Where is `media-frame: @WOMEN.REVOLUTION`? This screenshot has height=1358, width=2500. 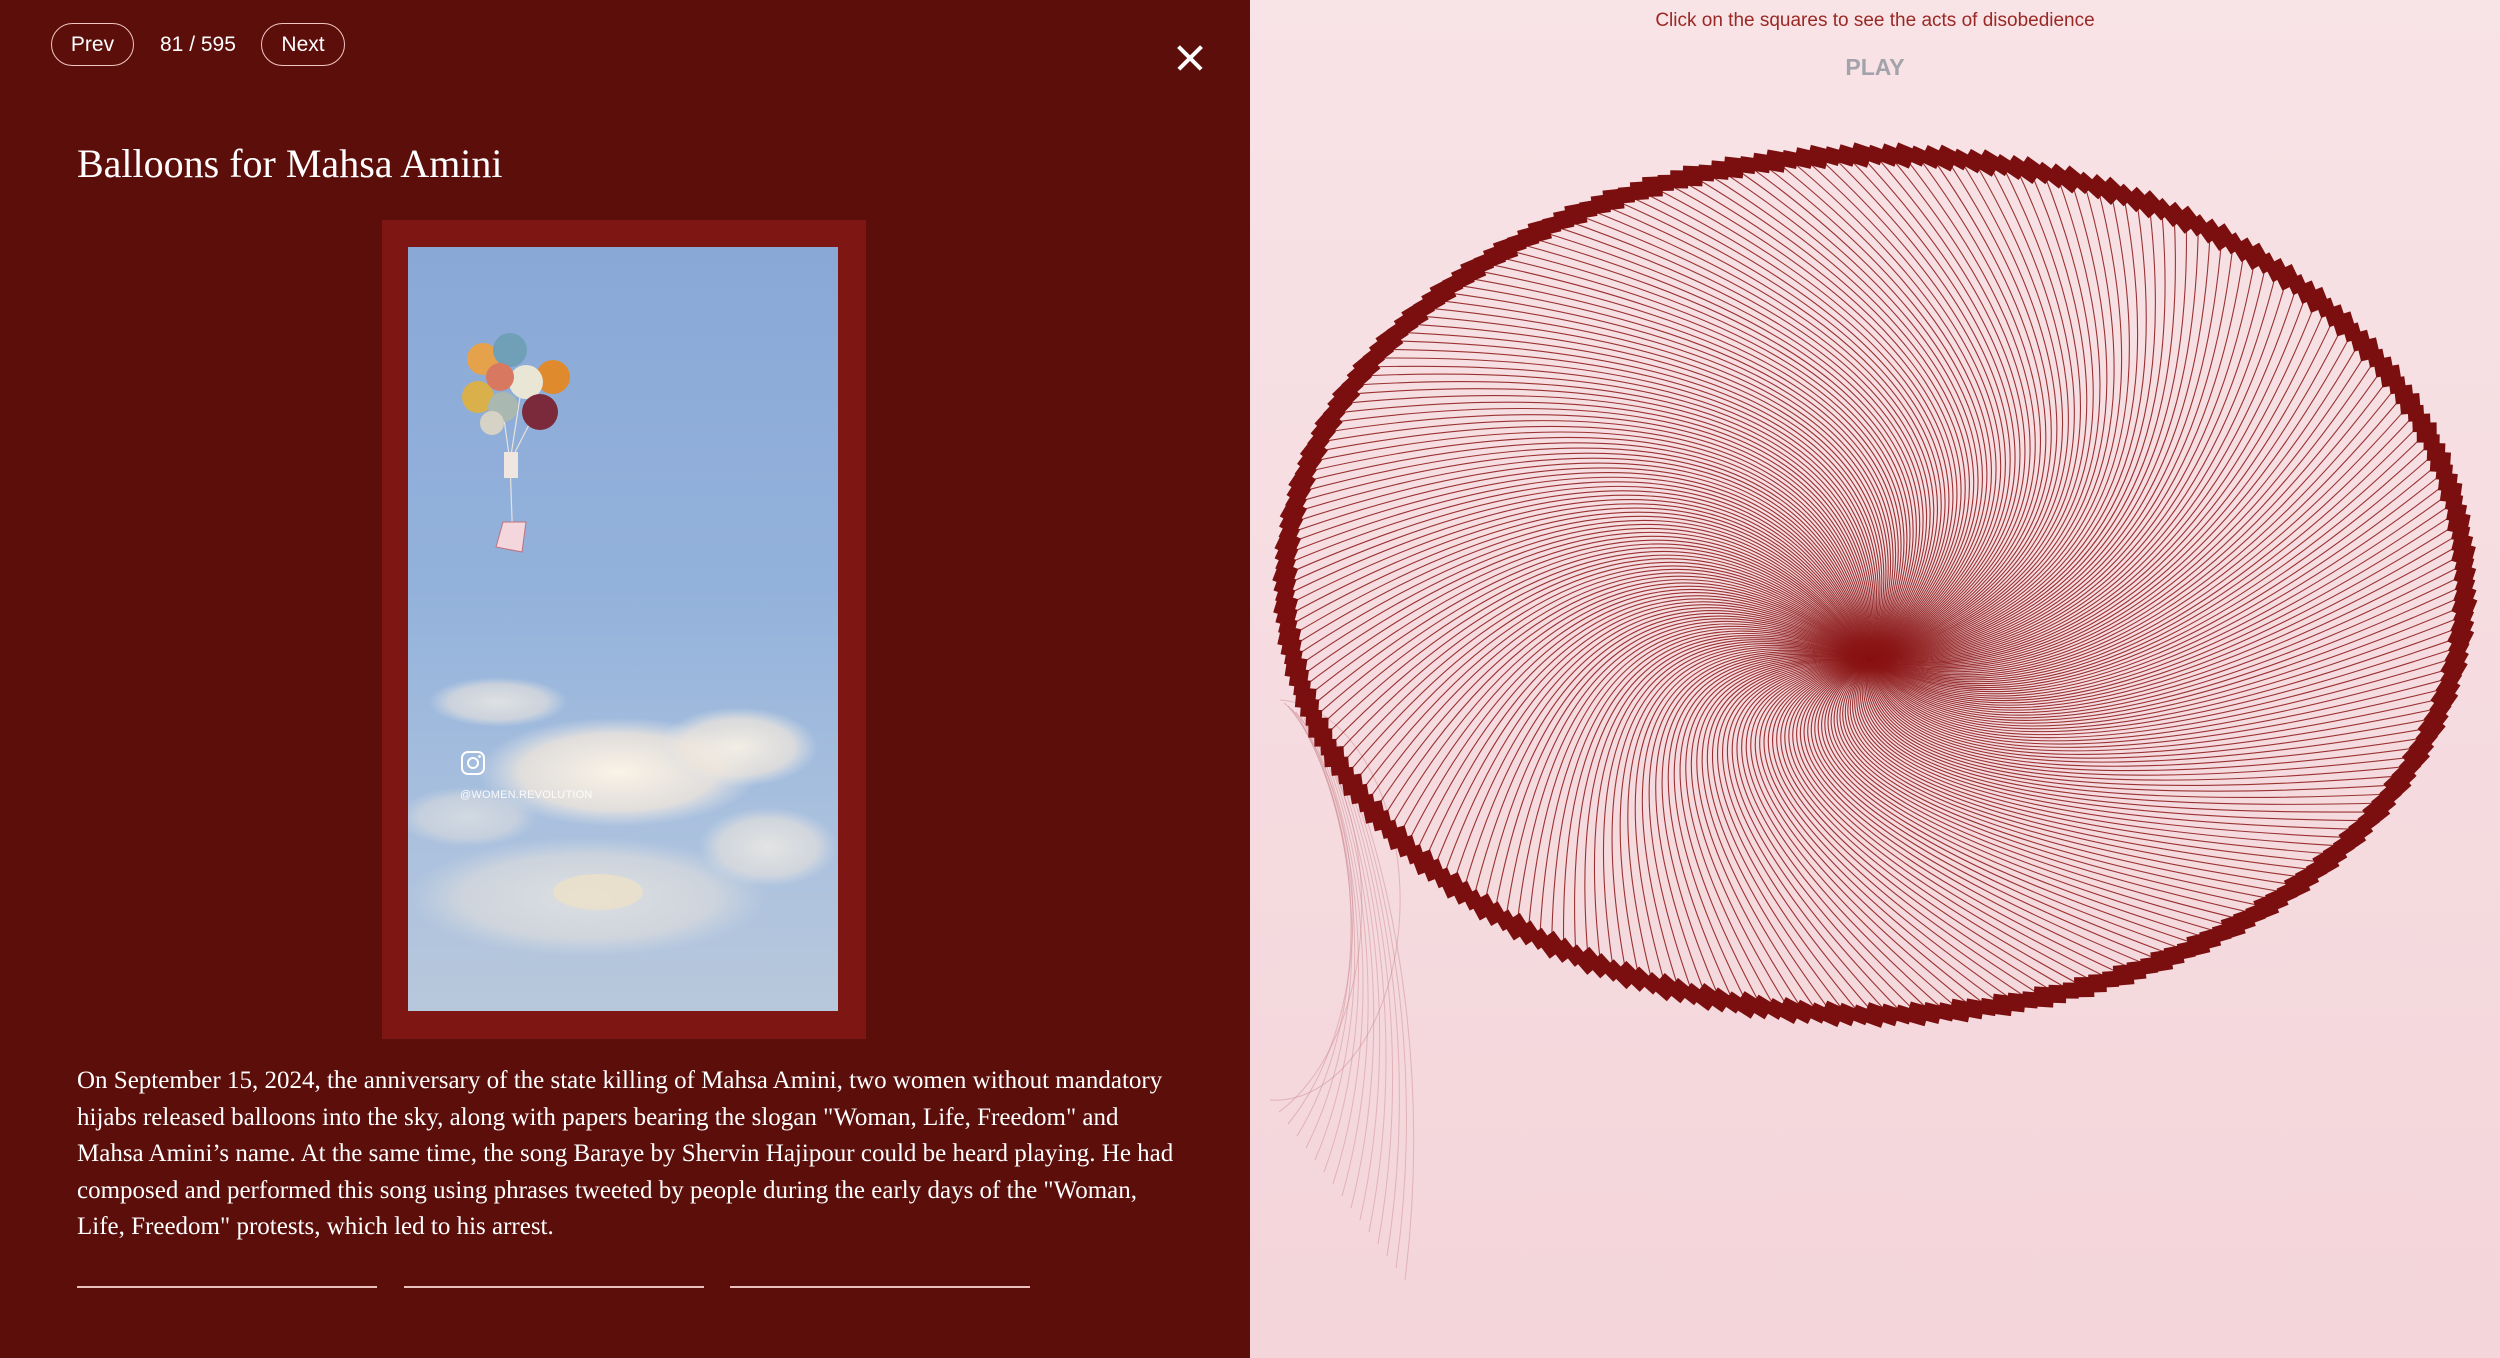 media-frame: @WOMEN.REVOLUTION is located at coordinates (624, 629).